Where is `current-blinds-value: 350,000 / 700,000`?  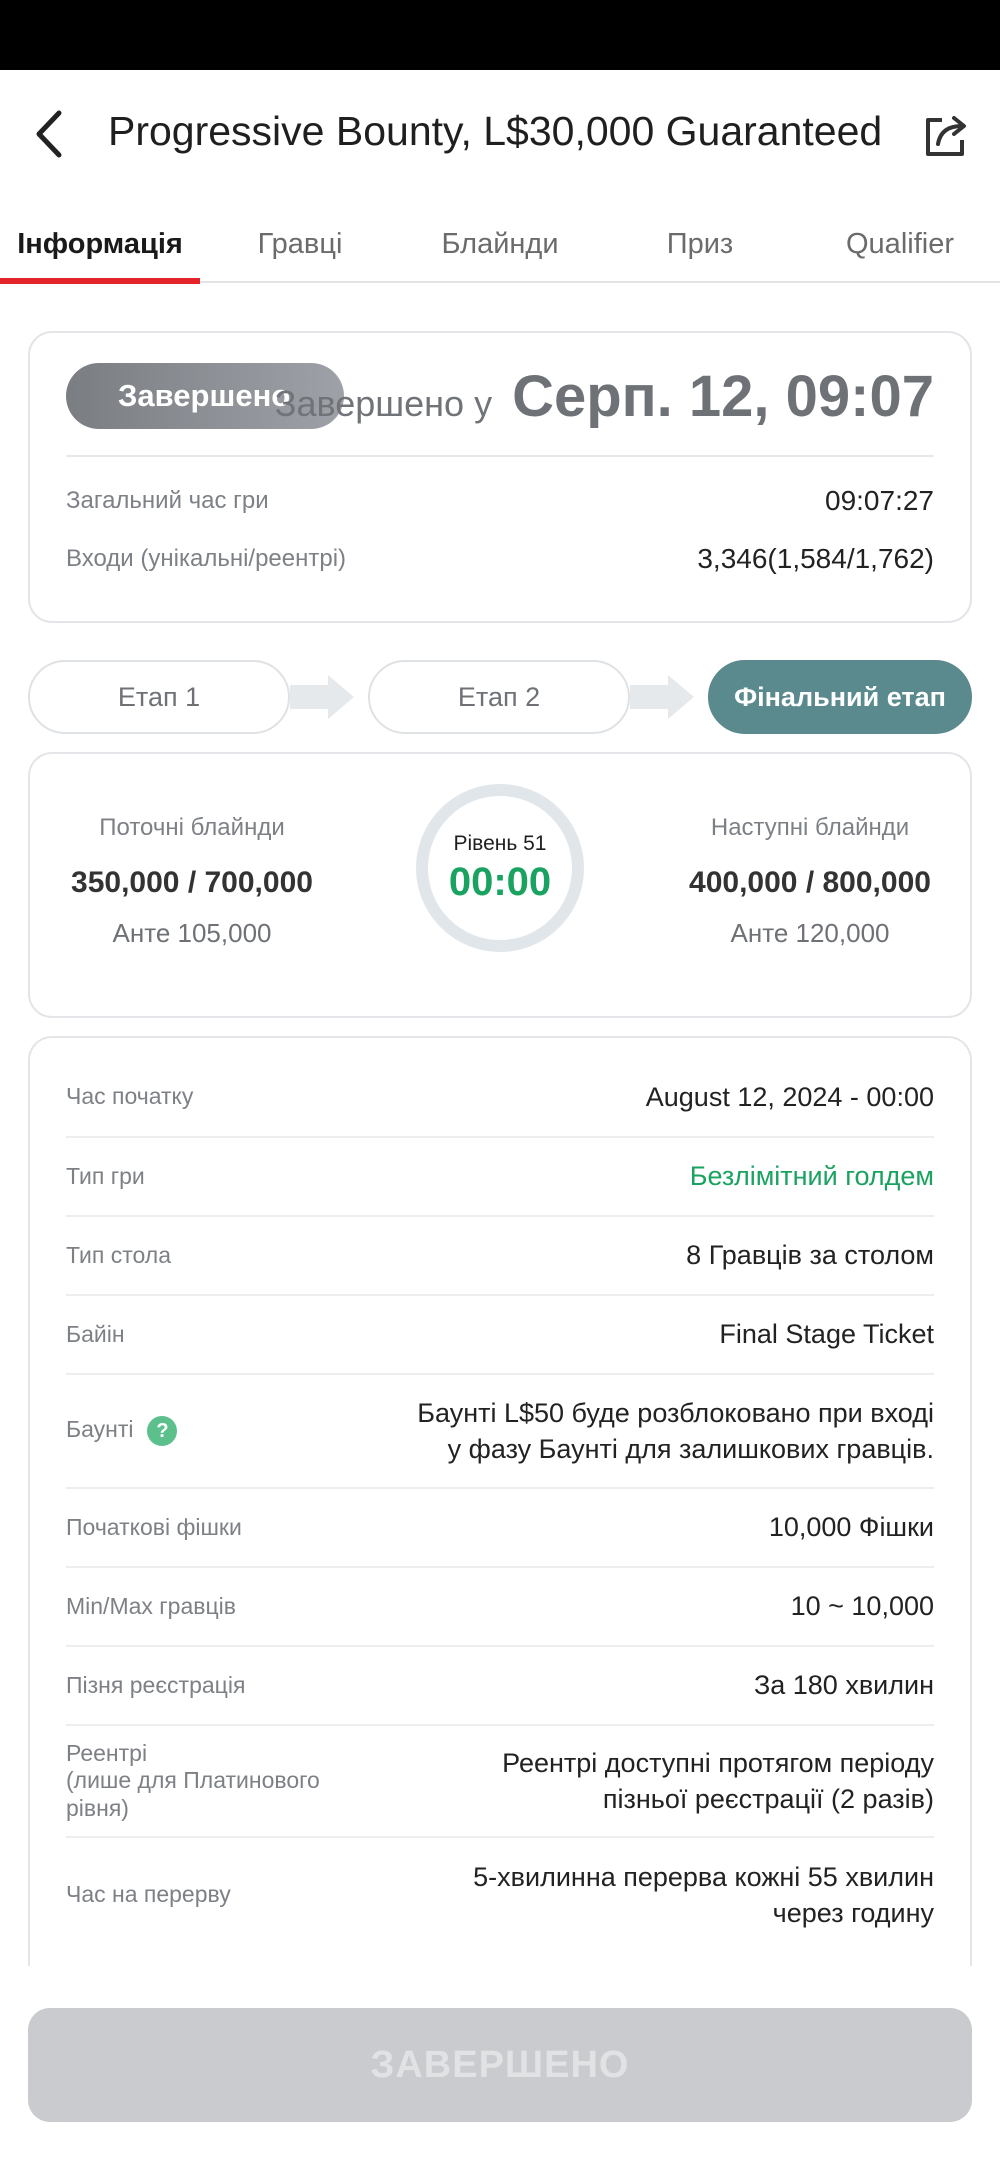 current-blinds-value: 350,000 / 700,000 is located at coordinates (192, 882).